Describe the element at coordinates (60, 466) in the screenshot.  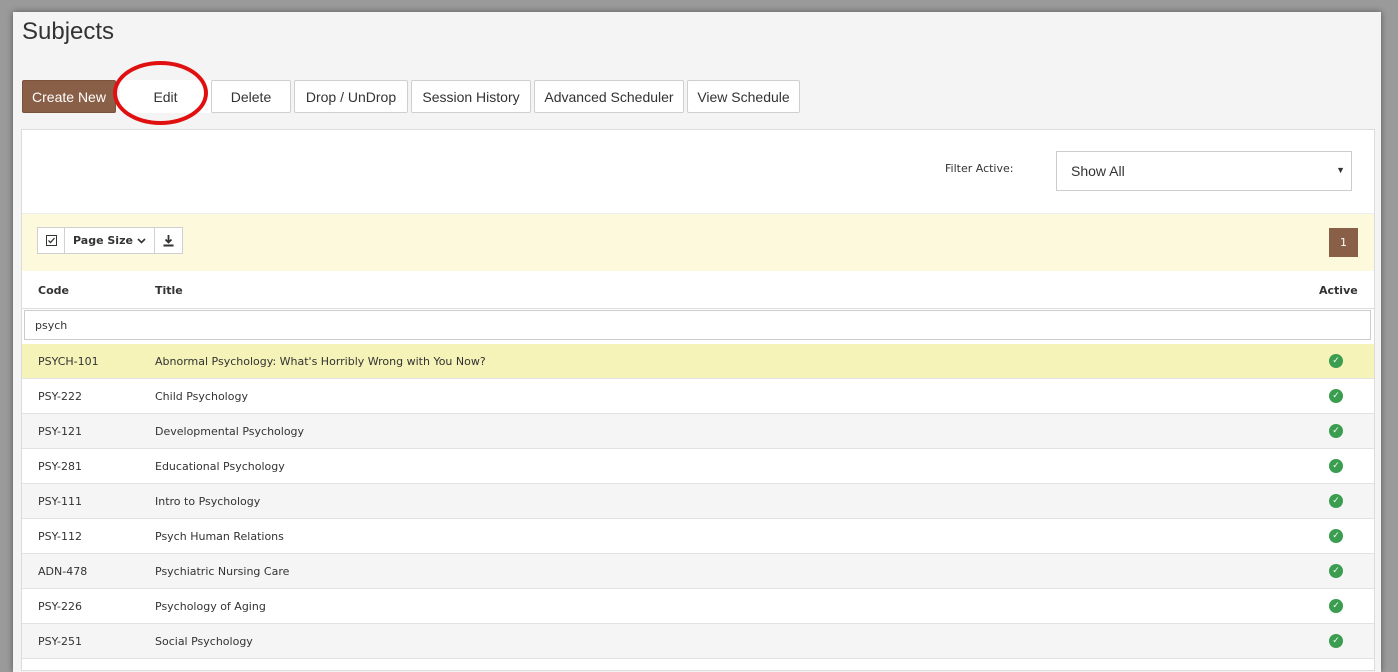
I see `row-code: PSY-281` at that location.